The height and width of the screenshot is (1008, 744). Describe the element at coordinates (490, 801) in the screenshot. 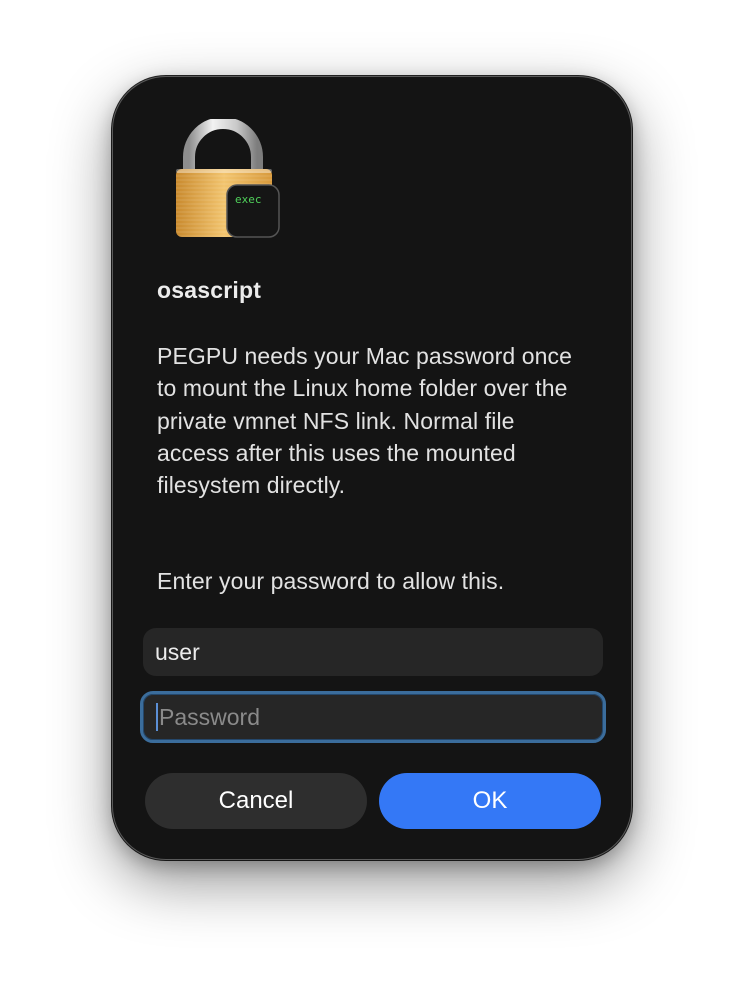

I see `ok-button: OK` at that location.